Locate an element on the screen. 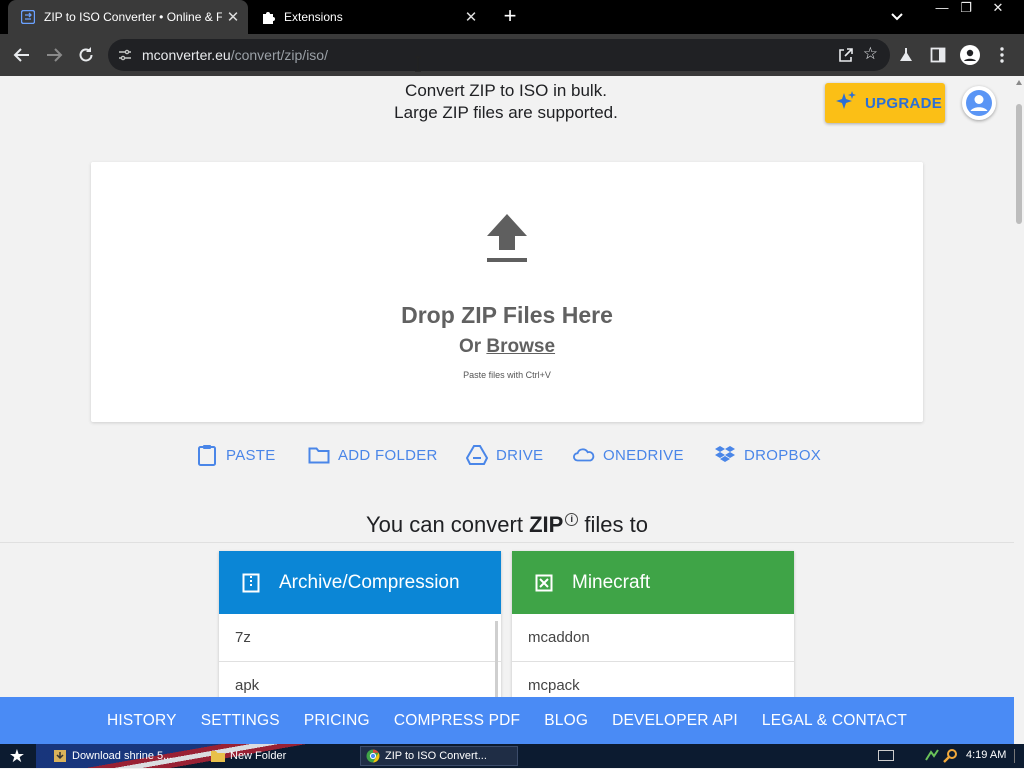 Image resolution: width=1024 pixels, height=769 pixels. add-folder-button: ADD FOLDER is located at coordinates (373, 455).